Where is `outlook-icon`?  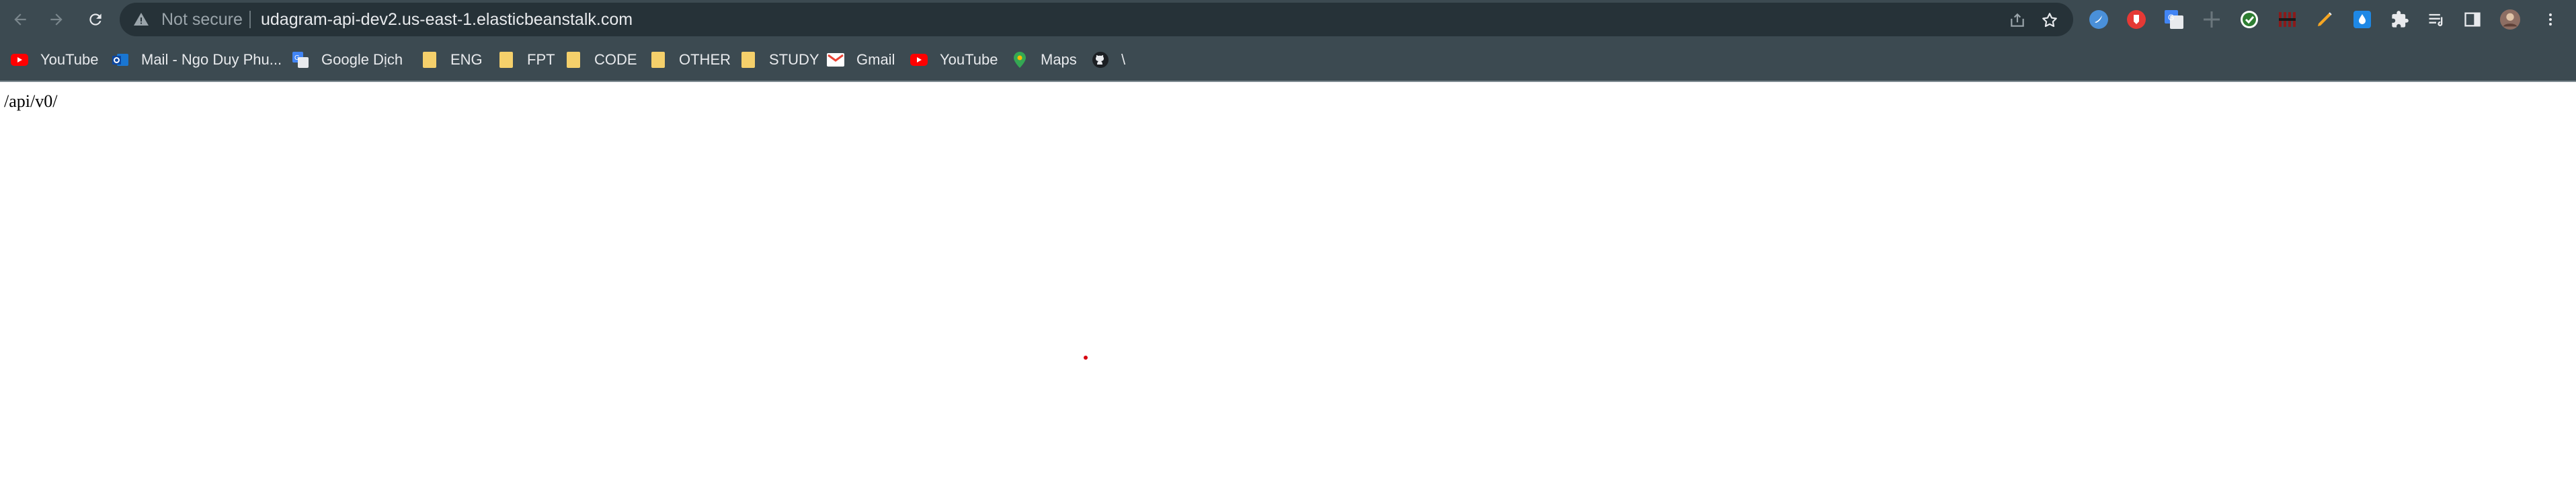 outlook-icon is located at coordinates (120, 60).